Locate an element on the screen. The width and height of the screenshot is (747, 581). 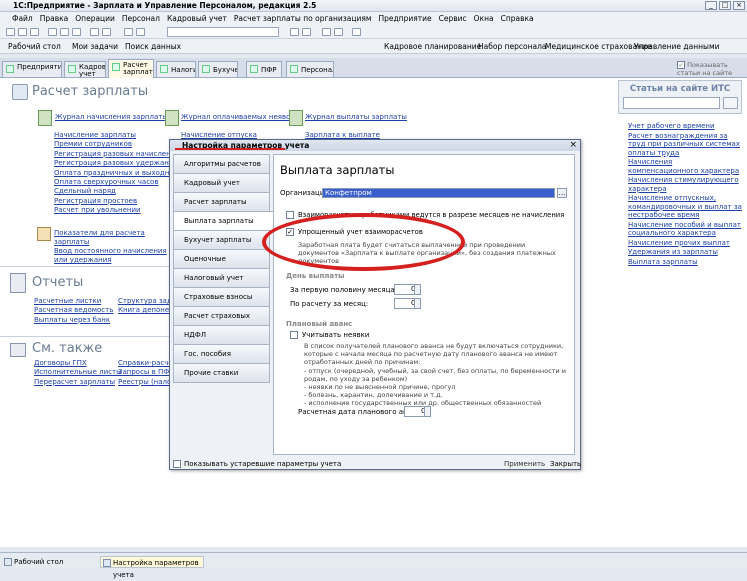
minimize-icon: _ is located at coordinates (711, 5).